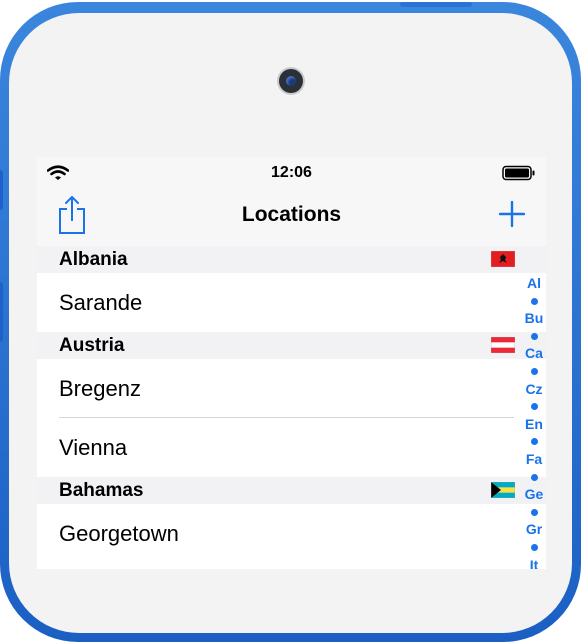 The height and width of the screenshot is (642, 581). What do you see at coordinates (503, 259) in the screenshot?
I see `albania-flag-icon` at bounding box center [503, 259].